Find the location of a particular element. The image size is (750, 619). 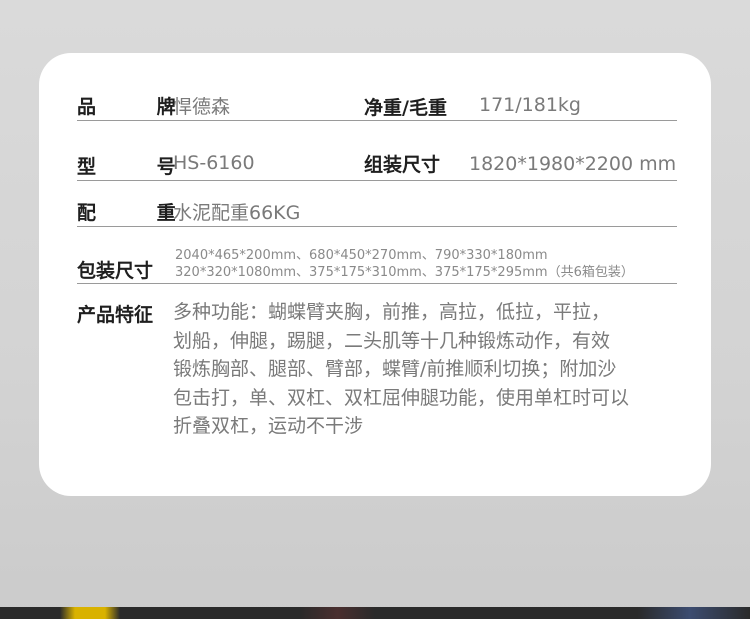

features-line: 划船，伸腿，踢腿，二头肌等十几种锻炼动作，有效 is located at coordinates (392, 340).